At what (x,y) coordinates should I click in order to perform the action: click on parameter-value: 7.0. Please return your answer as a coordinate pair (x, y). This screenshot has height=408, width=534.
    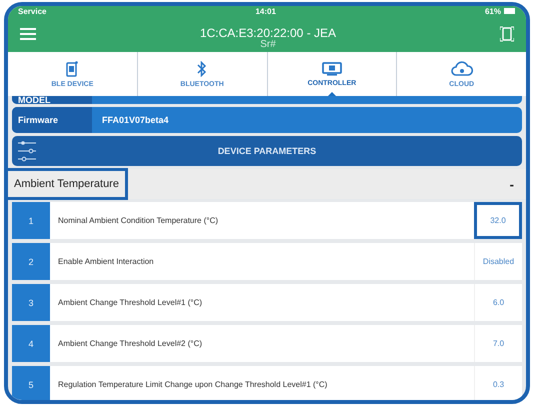
    Looking at the image, I should click on (498, 343).